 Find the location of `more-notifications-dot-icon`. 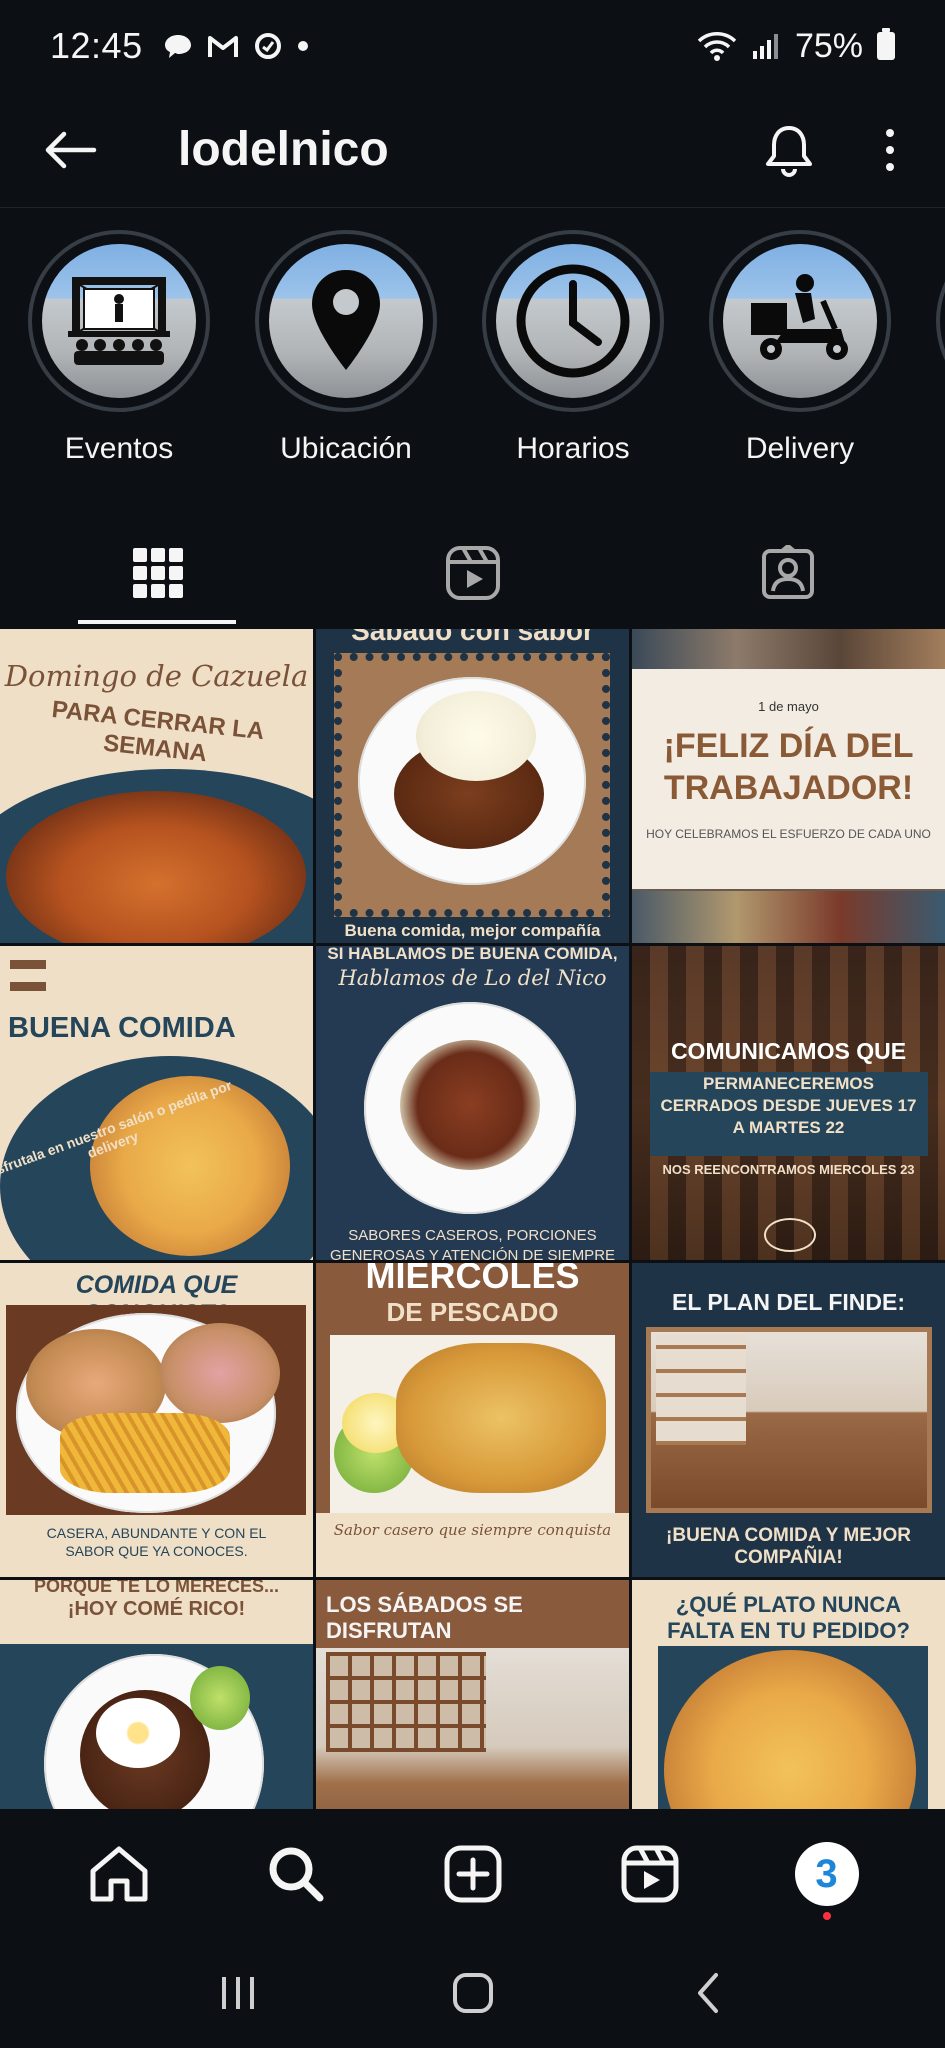

more-notifications-dot-icon is located at coordinates (302, 46).